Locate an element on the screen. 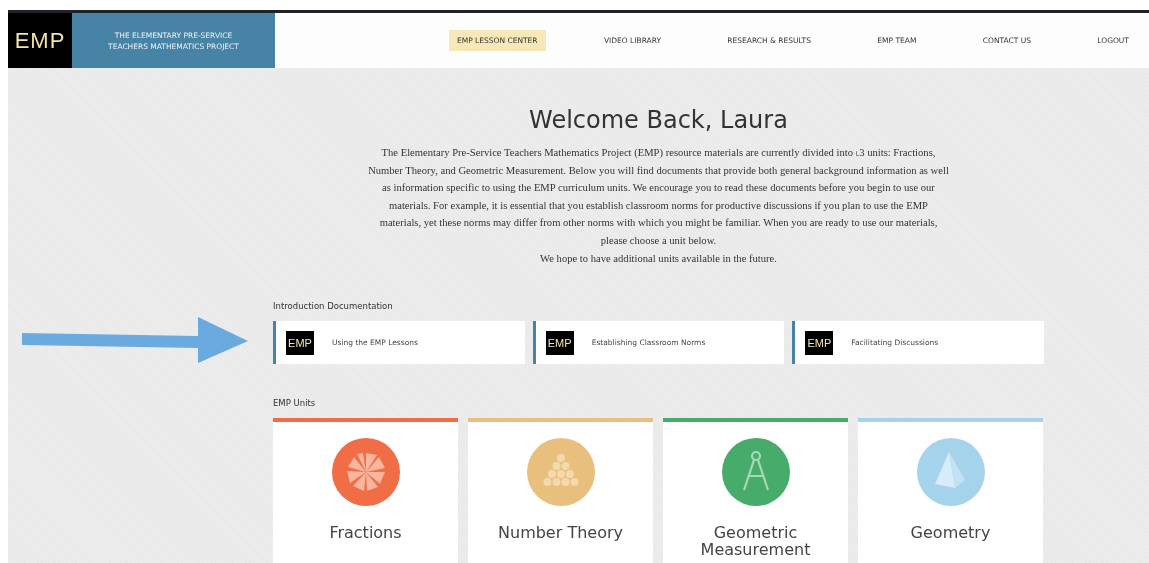 The image size is (1149, 563). unit-title: Number Theory is located at coordinates (560, 533).